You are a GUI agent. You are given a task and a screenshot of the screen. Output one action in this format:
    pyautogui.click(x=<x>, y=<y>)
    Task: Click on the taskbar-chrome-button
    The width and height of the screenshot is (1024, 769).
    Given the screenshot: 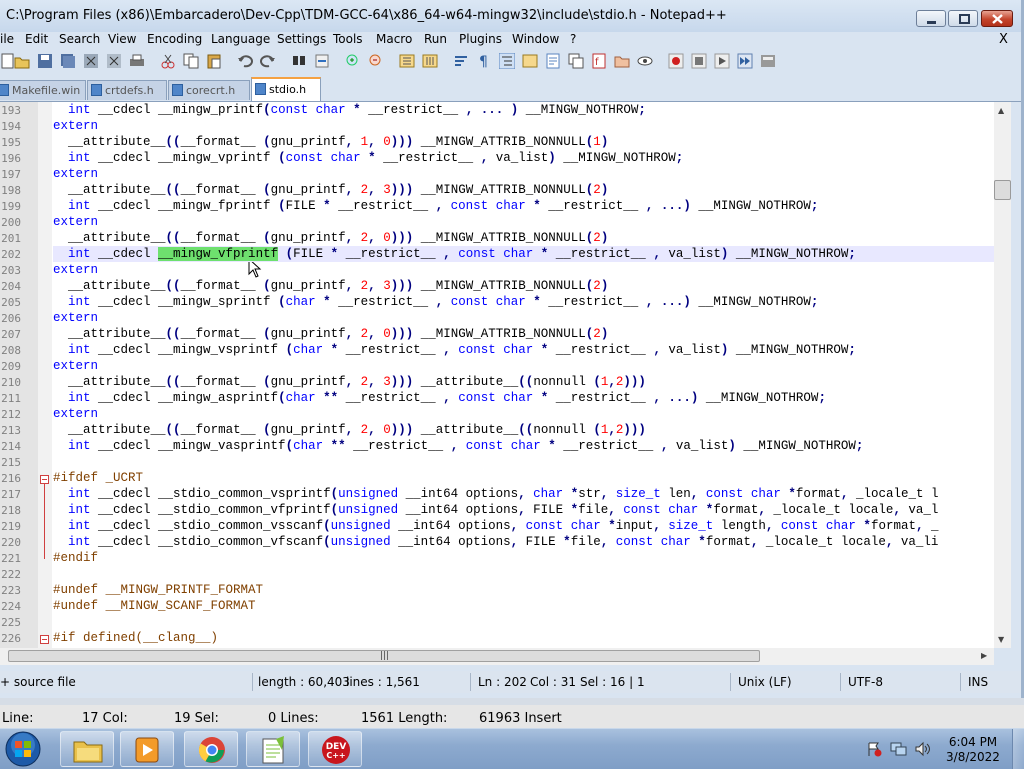 What is the action you would take?
    pyautogui.click(x=211, y=749)
    